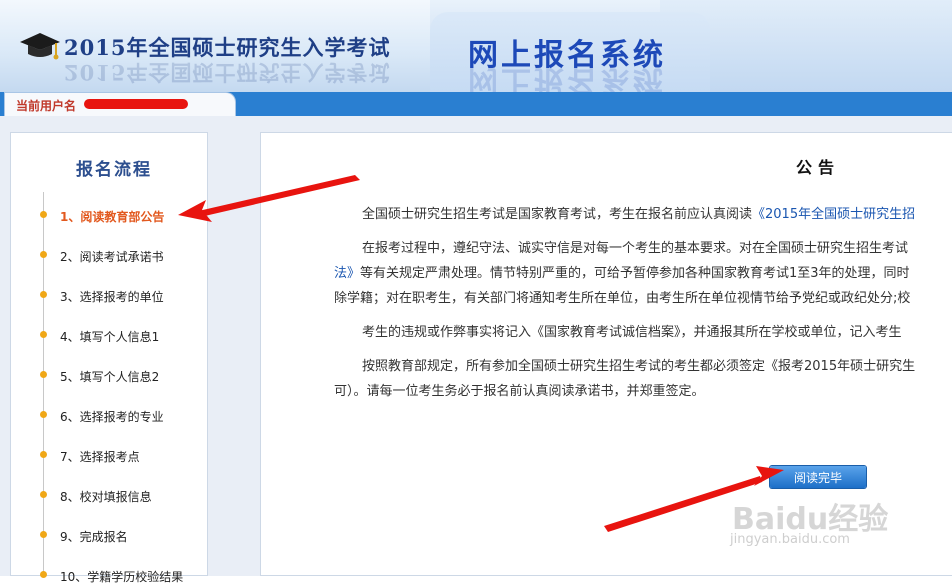 Image resolution: width=952 pixels, height=586 pixels. Describe the element at coordinates (790, 539) in the screenshot. I see `baidu-watermark-url: jingyan.baidu.com` at that location.